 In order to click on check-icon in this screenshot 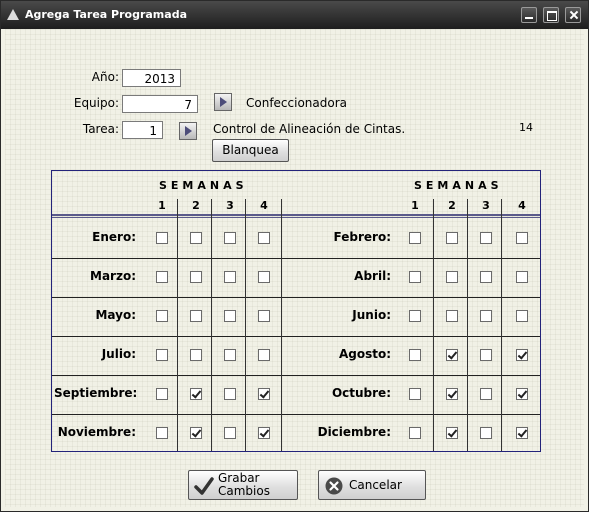, I will do `click(204, 486)`.